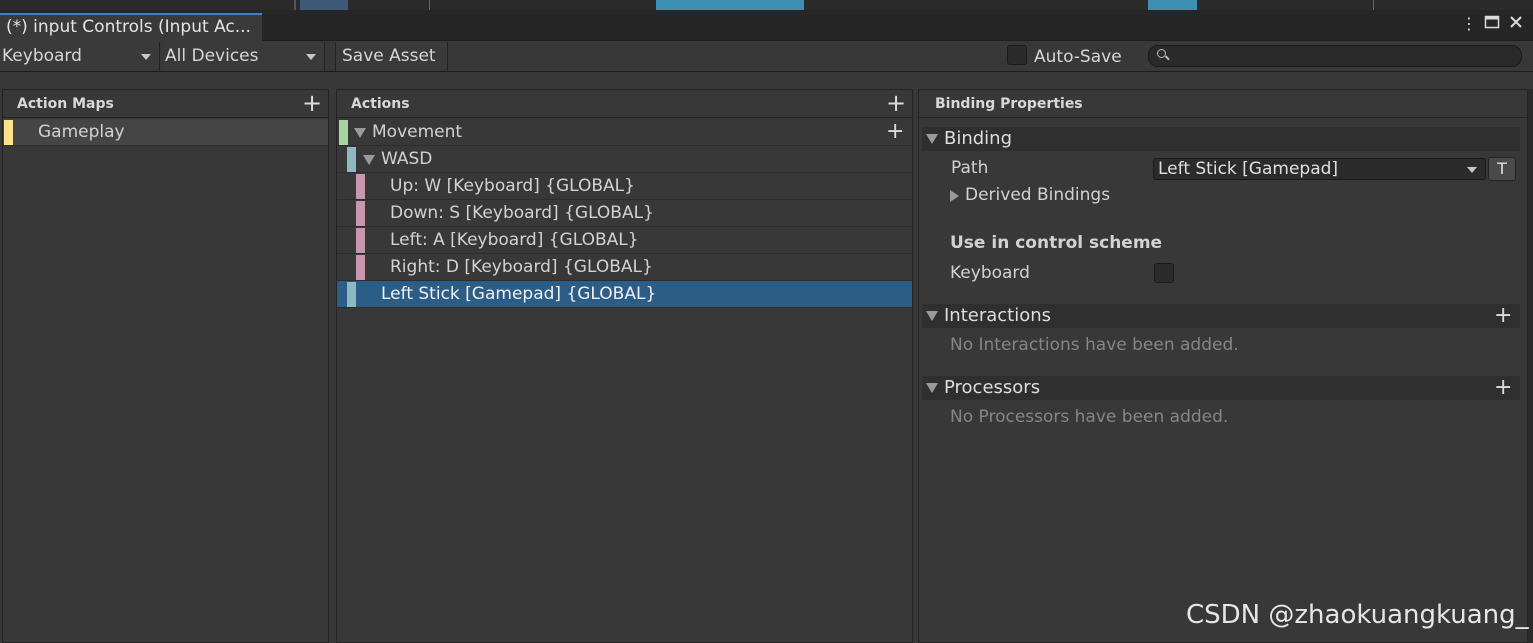  I want to click on binding-color-bar, so click(351, 294).